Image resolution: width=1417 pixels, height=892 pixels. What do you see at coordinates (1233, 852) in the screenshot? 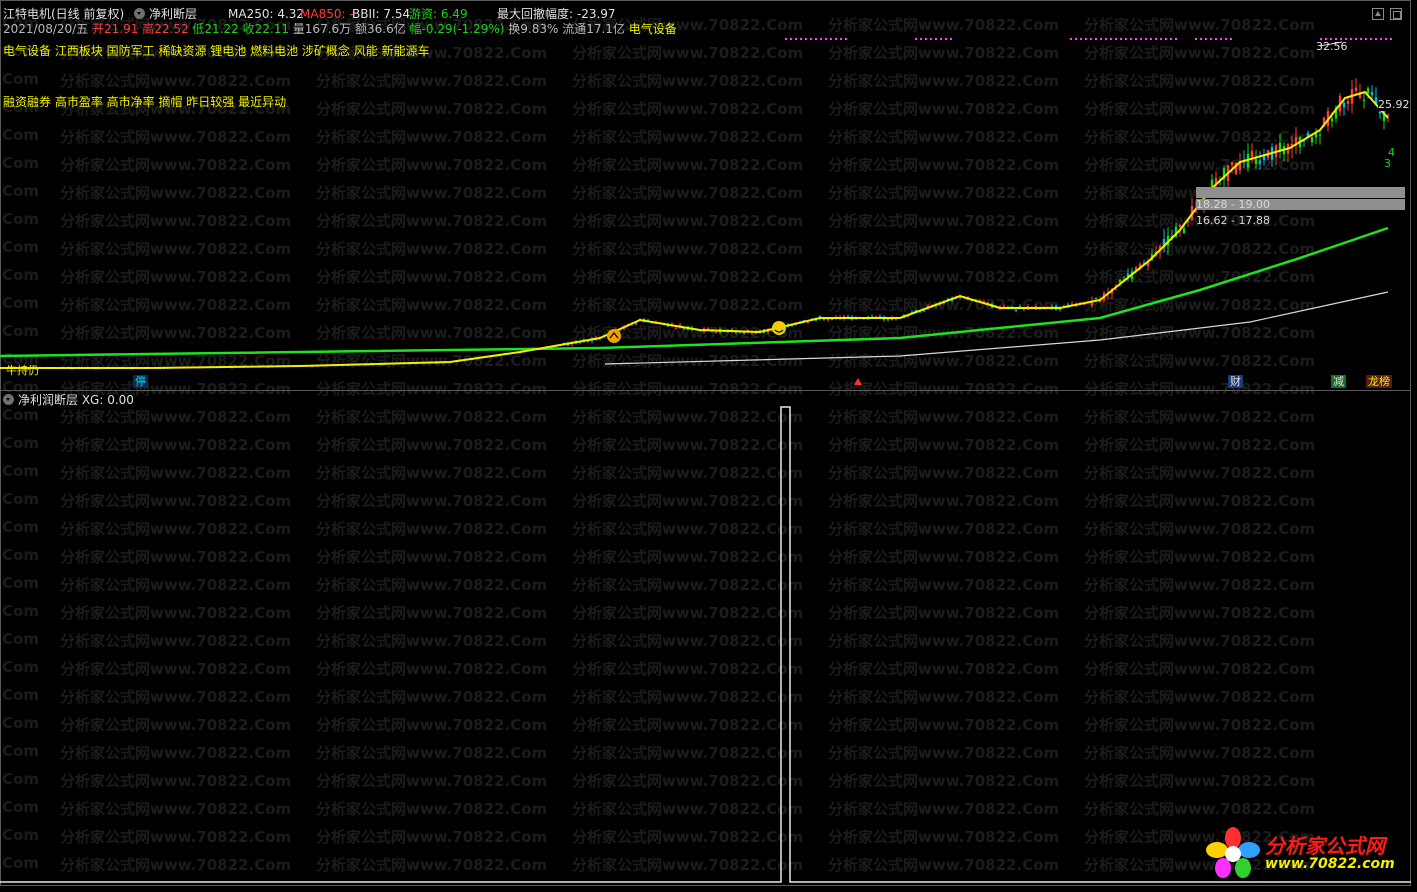
I see `flower-logo-icon` at bounding box center [1233, 852].